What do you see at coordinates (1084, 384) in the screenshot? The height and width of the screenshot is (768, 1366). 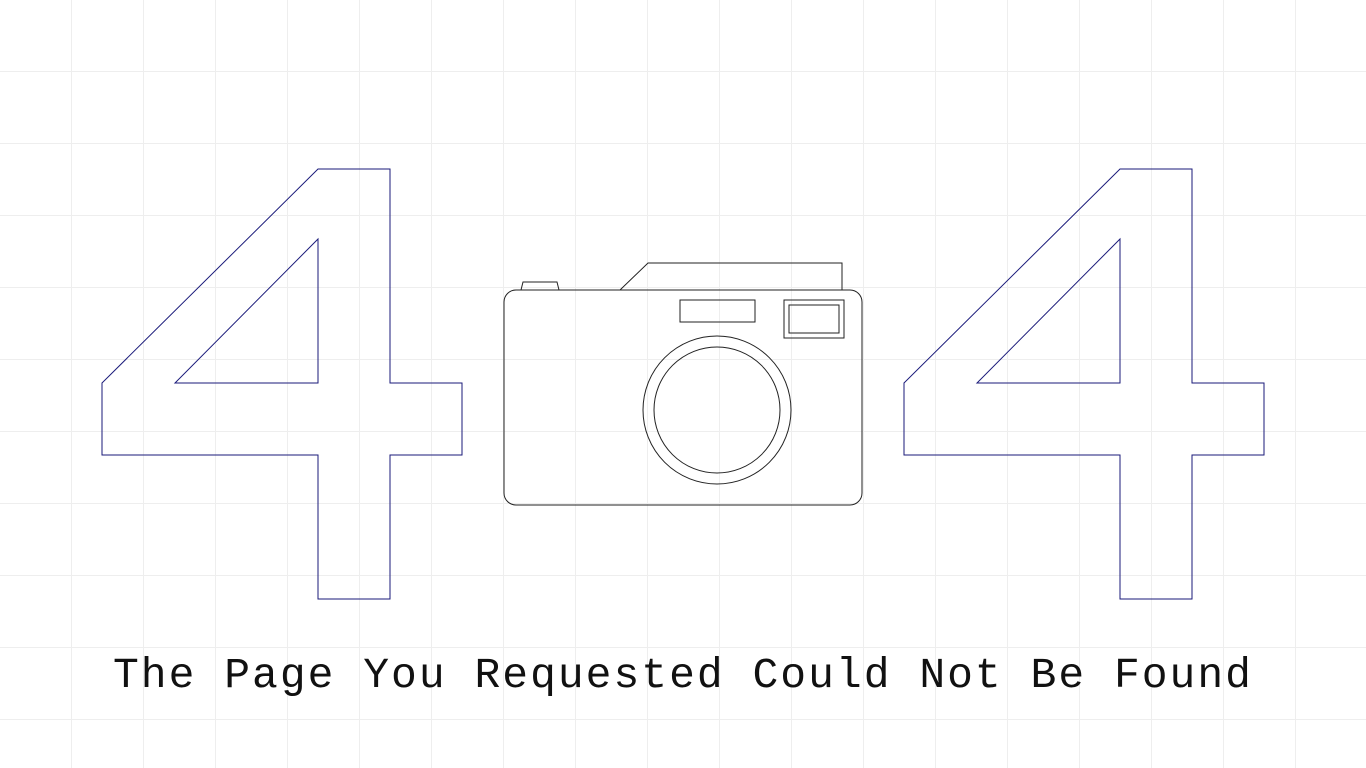 I see `digit-right-four` at bounding box center [1084, 384].